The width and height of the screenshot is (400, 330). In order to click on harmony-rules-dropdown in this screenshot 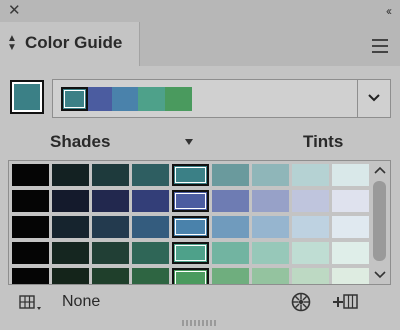, I will do `click(374, 98)`.